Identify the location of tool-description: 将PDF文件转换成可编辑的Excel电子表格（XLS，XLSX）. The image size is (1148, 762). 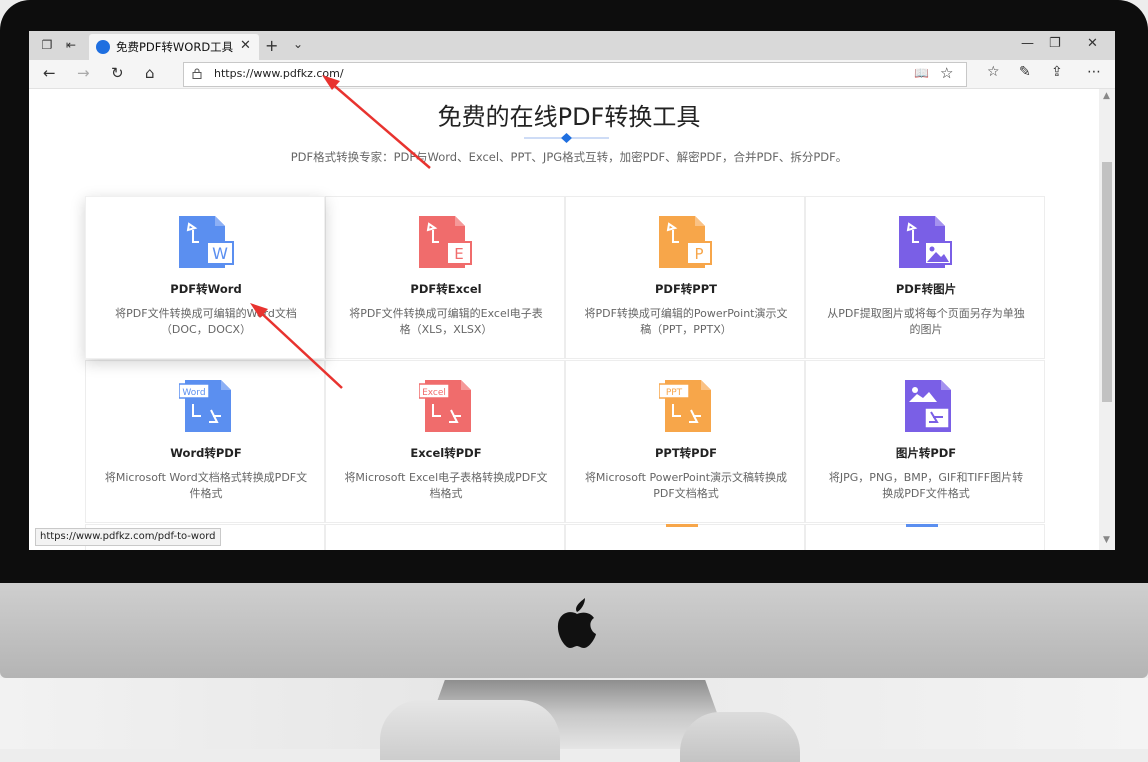
(446, 321).